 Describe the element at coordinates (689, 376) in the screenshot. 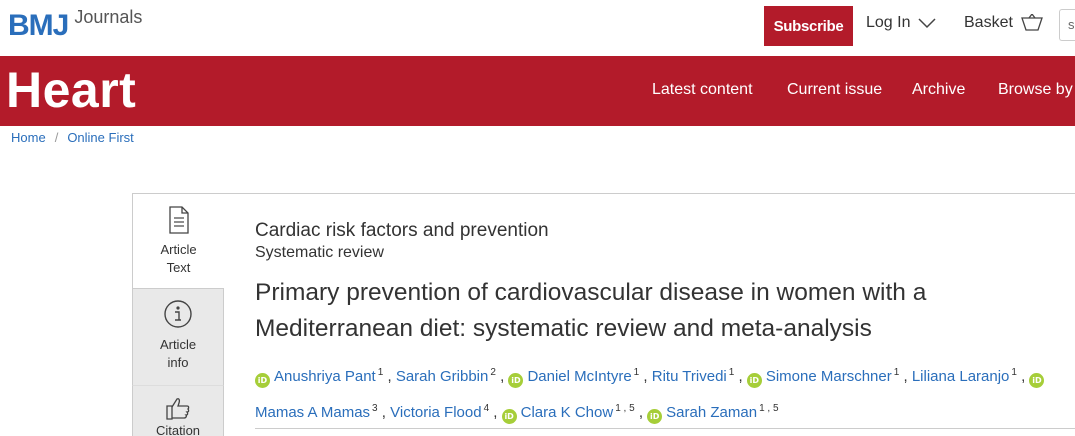

I see `author-name: Ritu Trivedi` at that location.